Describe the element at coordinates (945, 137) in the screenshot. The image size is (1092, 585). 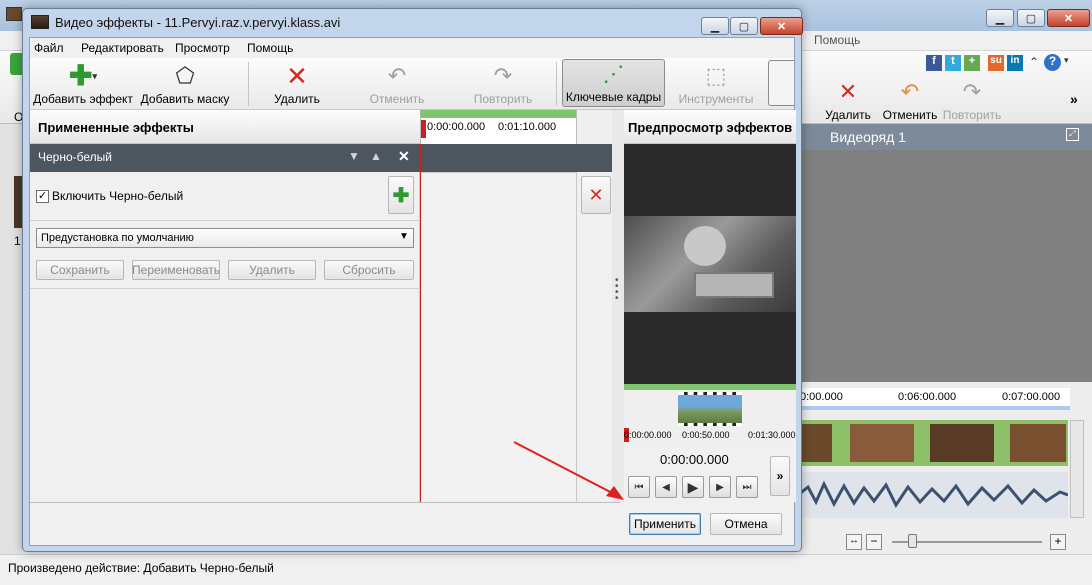
I see `video-track-header: Видеоряд 1 ⤢` at that location.